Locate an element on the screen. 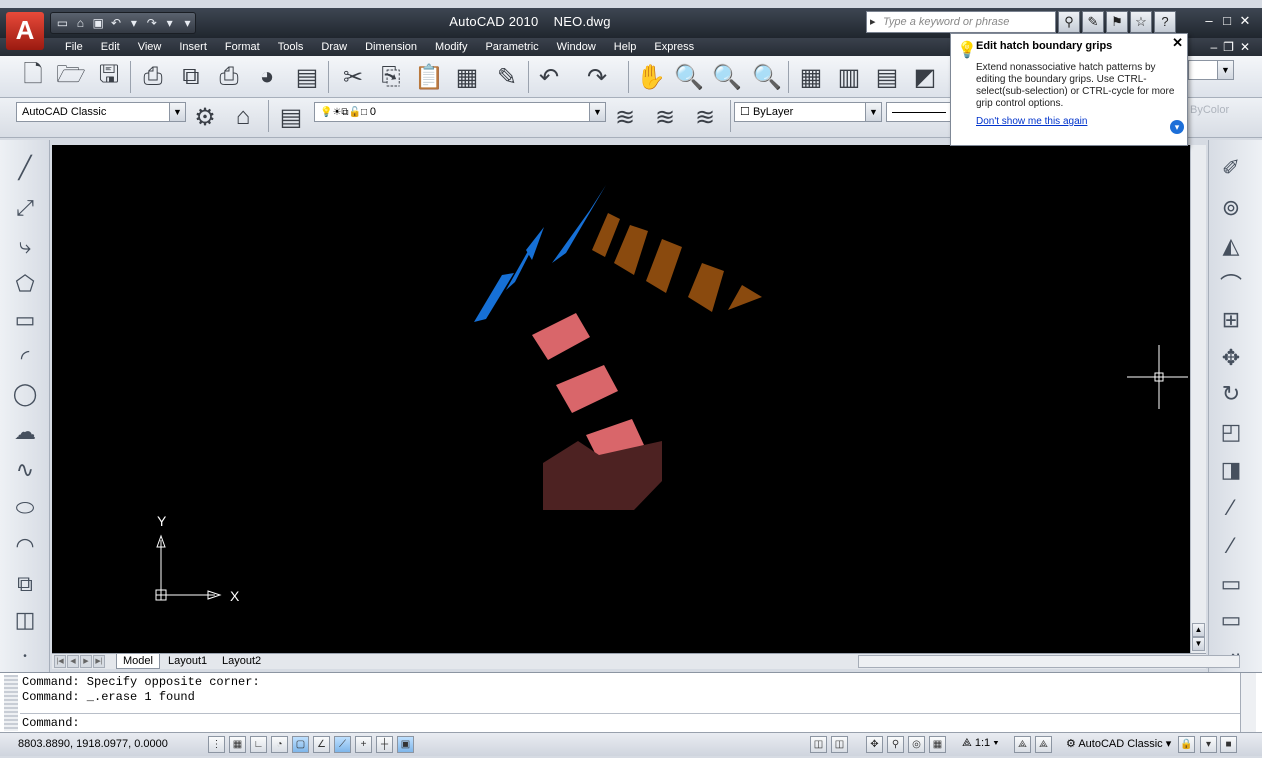 The image size is (1262, 758). menu-file: File is located at coordinates (74, 47).